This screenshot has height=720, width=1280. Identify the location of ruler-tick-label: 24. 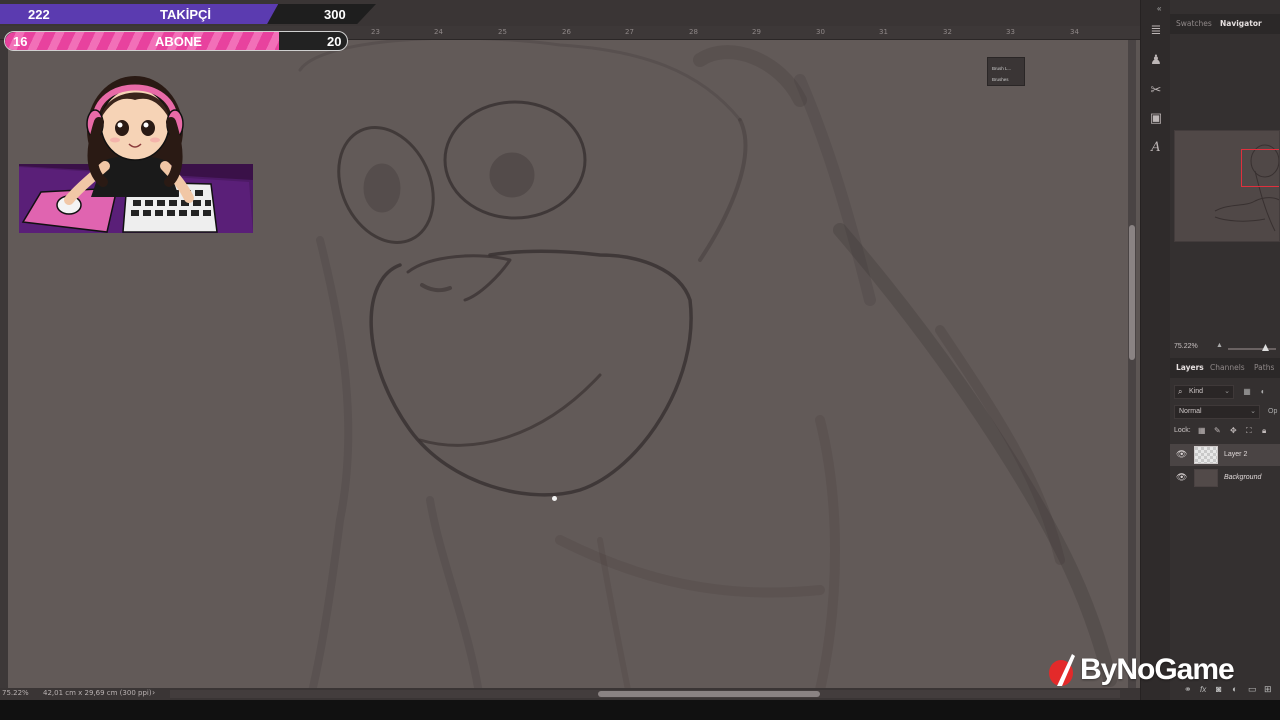
(438, 32).